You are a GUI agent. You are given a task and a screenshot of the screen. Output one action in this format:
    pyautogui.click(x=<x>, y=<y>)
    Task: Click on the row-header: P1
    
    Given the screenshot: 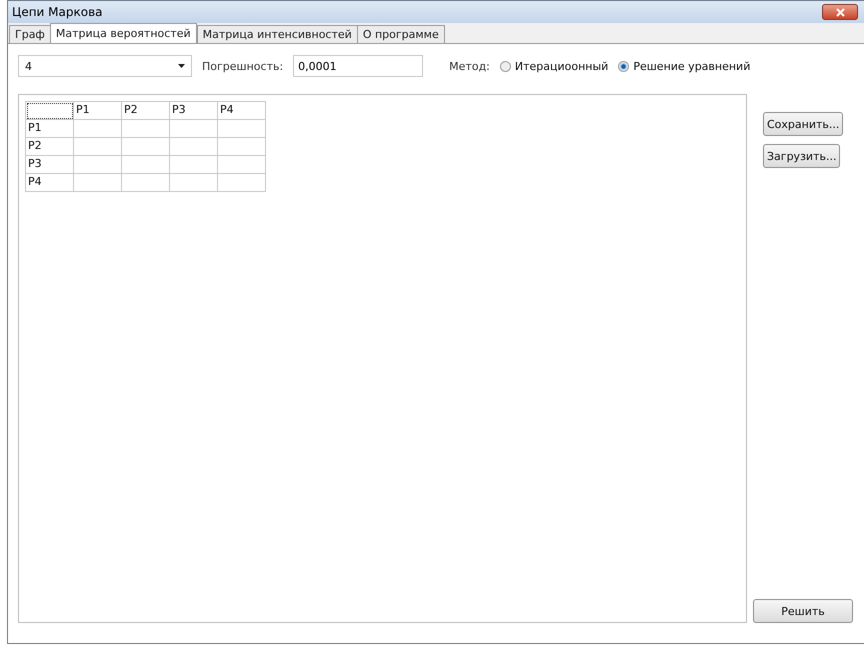 What is the action you would take?
    pyautogui.click(x=50, y=129)
    